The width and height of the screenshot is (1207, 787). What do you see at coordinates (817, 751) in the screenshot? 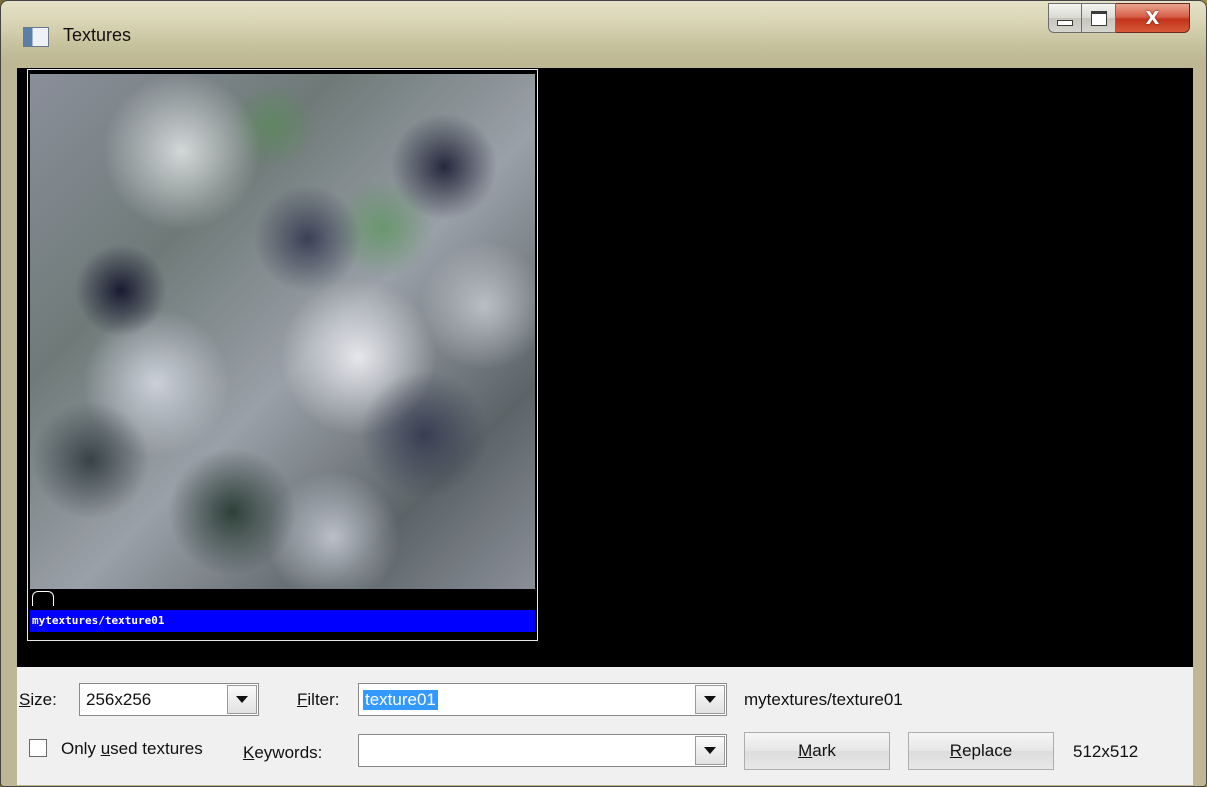
I see `mark-button: Mark` at bounding box center [817, 751].